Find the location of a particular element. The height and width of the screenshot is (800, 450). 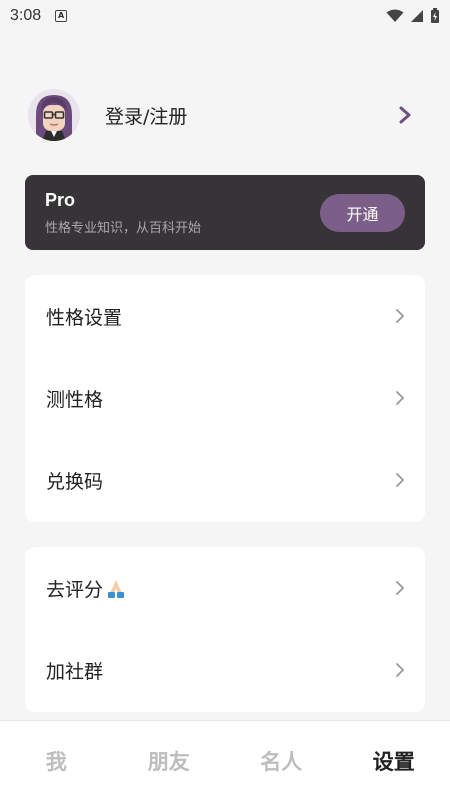

pro-card: Pro 性格专业知识，从百科开始 开通 is located at coordinates (225, 212).